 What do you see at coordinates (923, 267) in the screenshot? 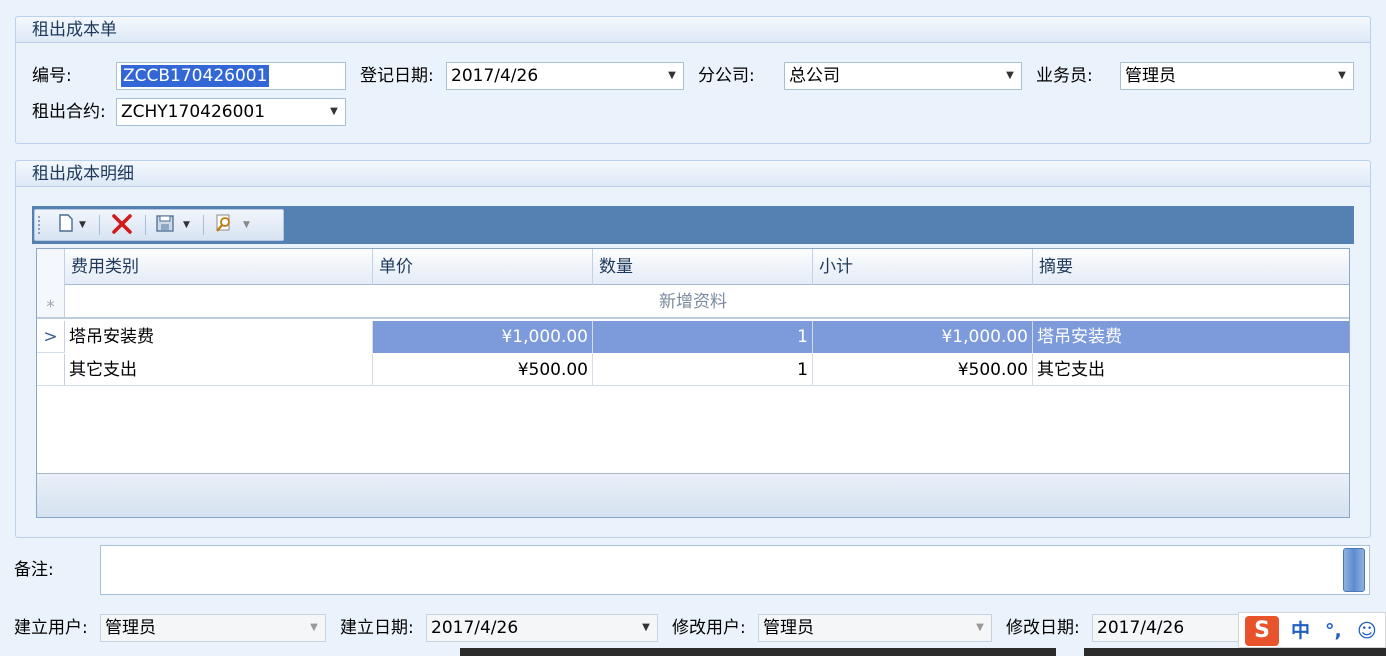
I see `column-header-subtotal: 小计` at bounding box center [923, 267].